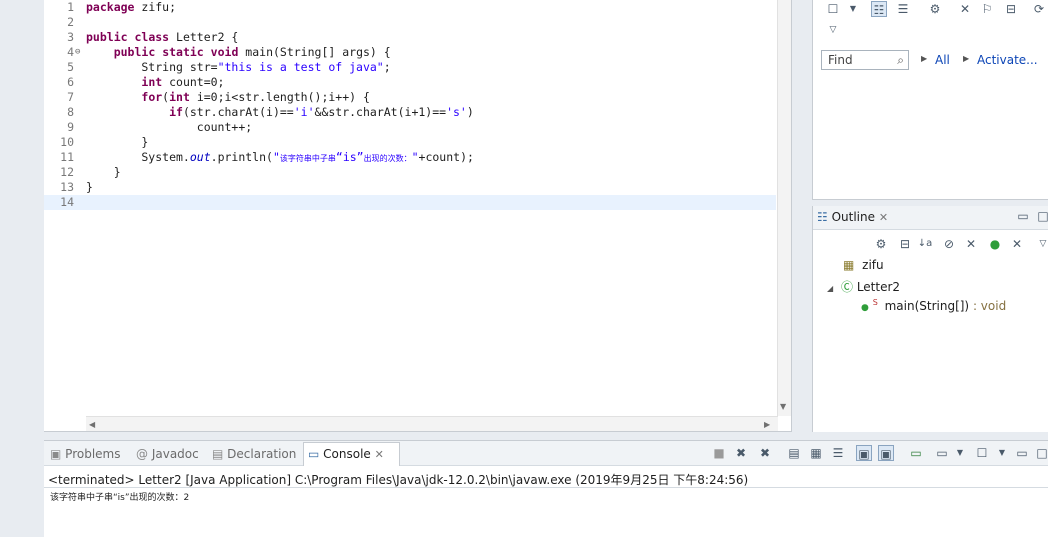 This screenshot has height=537, width=1048. Describe the element at coordinates (879, 9) in the screenshot. I see `categorized-icon: ☷` at that location.